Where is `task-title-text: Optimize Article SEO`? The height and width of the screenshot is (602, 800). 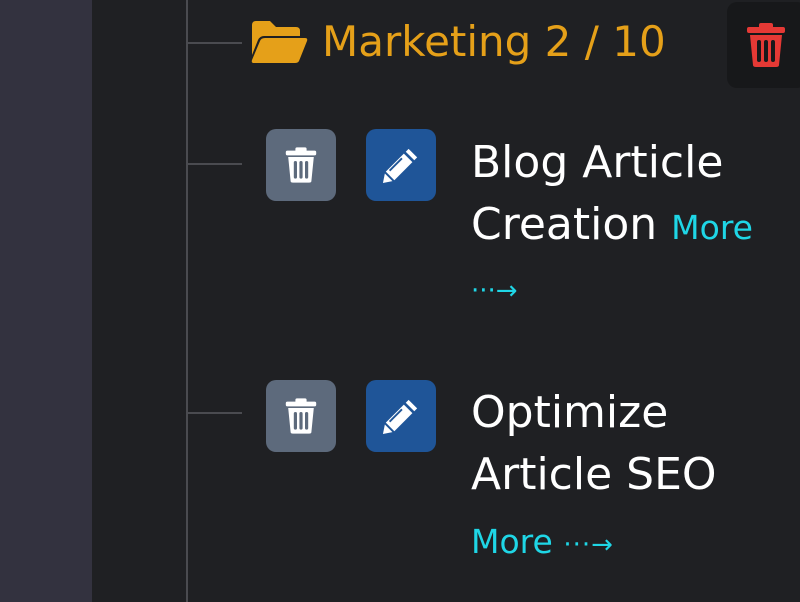
task-title-text: Optimize Article SEO is located at coordinates (594, 443).